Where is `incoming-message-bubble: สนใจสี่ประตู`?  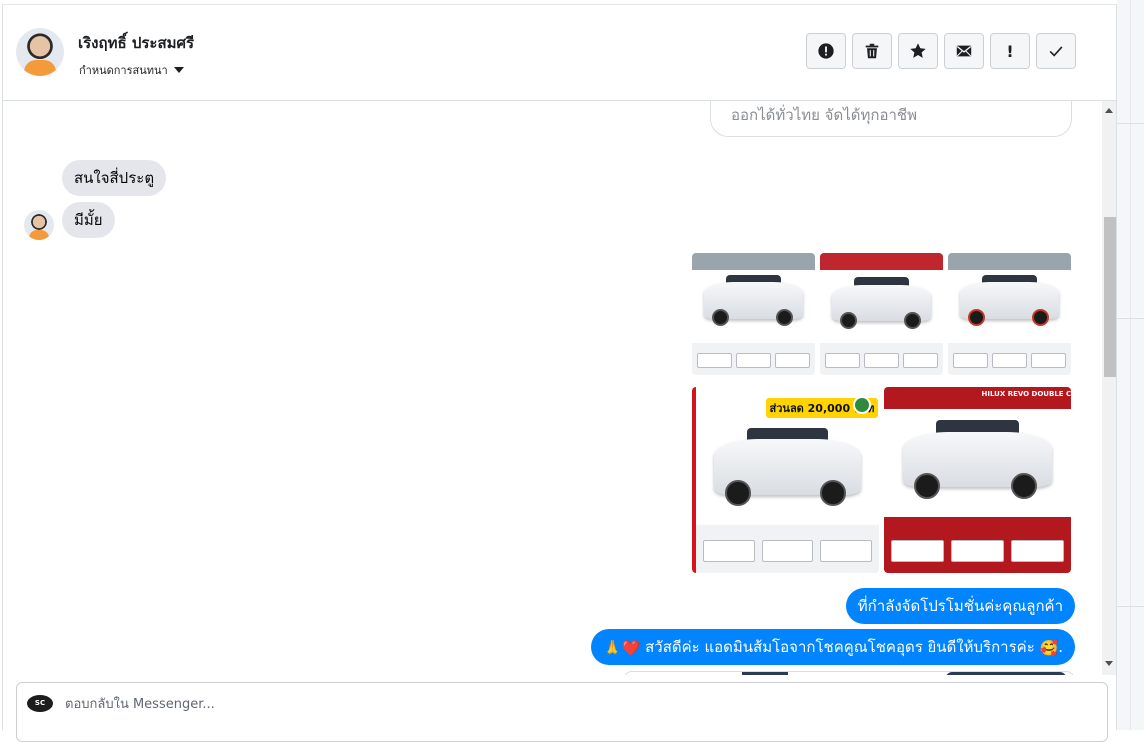 incoming-message-bubble: สนใจสี่ประตู is located at coordinates (114, 178).